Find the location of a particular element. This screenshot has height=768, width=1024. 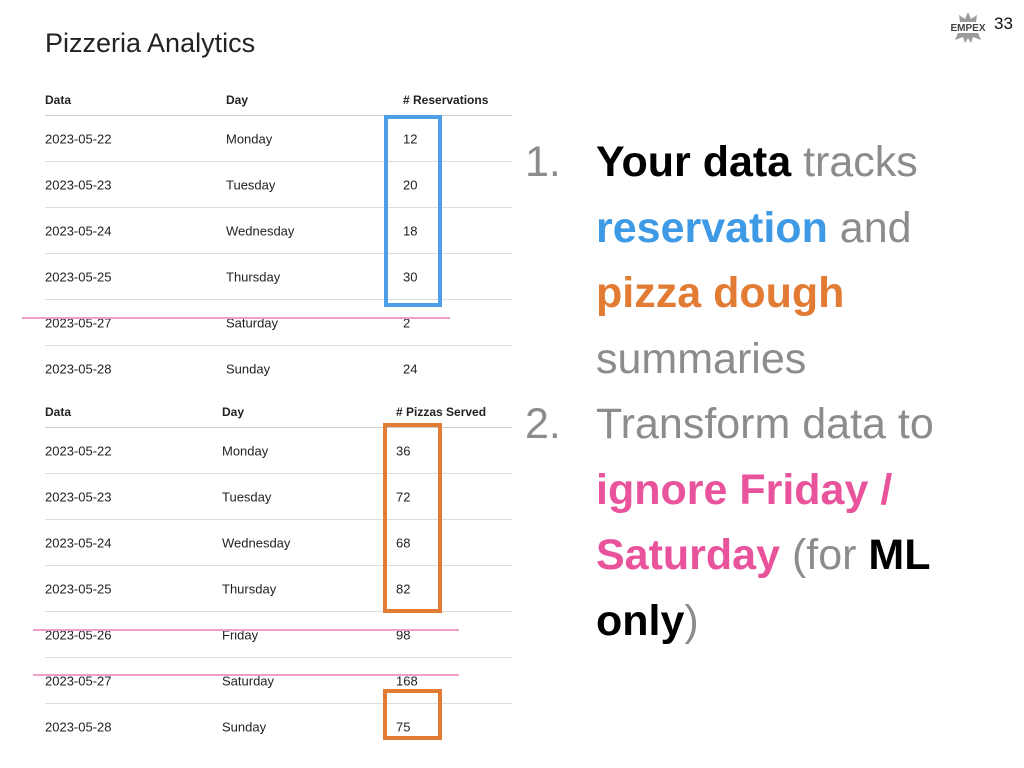

header-cell: # Pizzas Served is located at coordinates (441, 412).